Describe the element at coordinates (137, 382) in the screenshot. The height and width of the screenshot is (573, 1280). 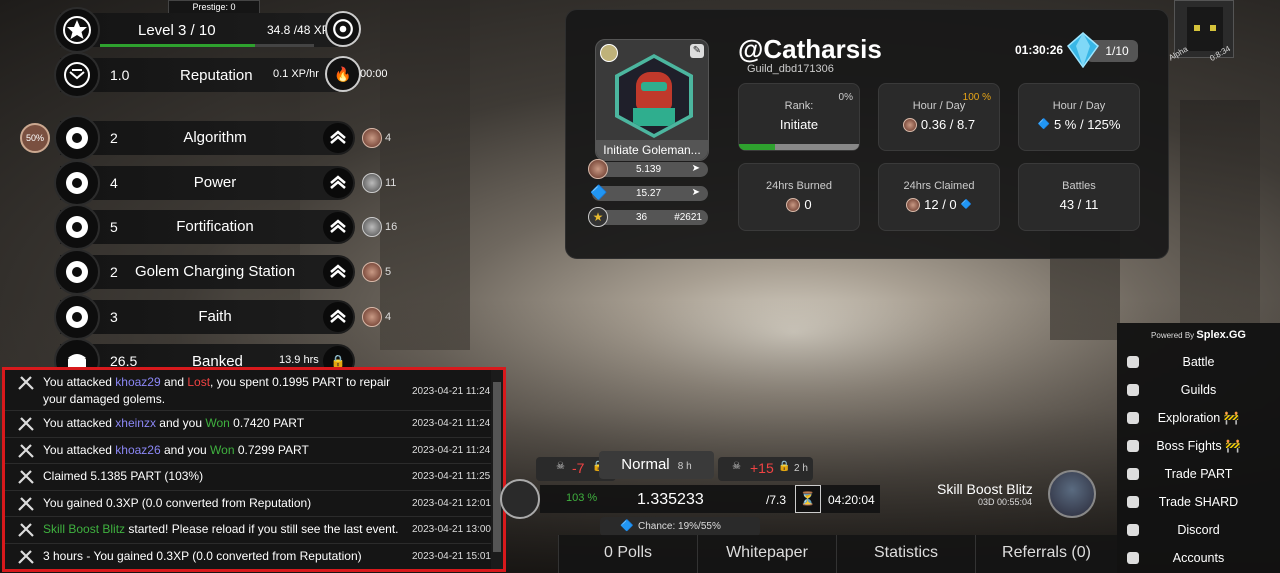
I see `log-text-part: khoaz29` at that location.